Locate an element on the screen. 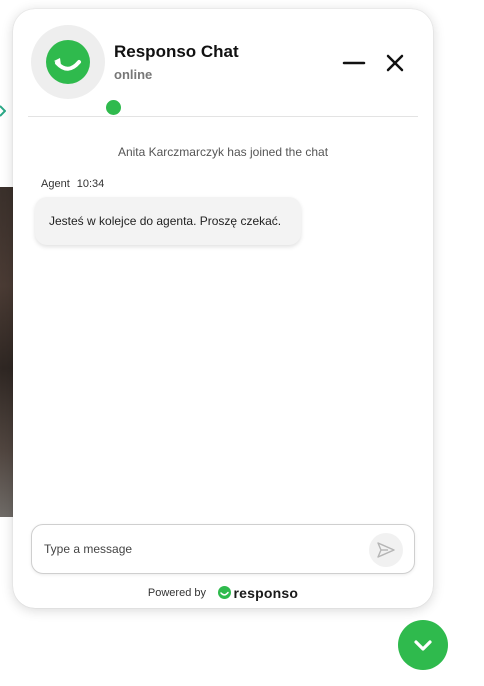 The height and width of the screenshot is (686, 484). message-composer is located at coordinates (223, 549).